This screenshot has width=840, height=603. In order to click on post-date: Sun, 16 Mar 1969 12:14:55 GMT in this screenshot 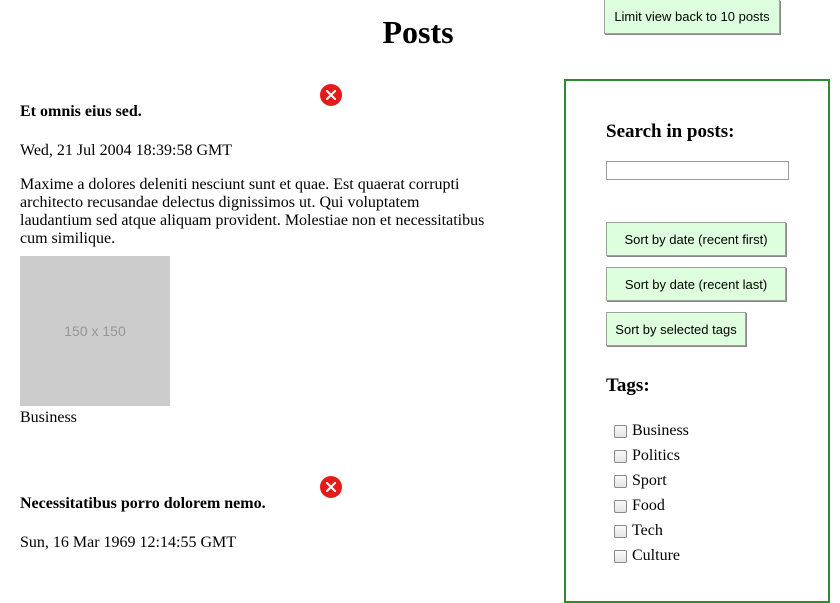, I will do `click(128, 542)`.